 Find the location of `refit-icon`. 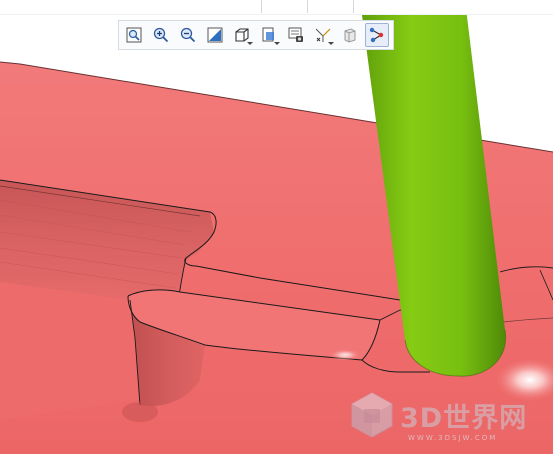

refit-icon is located at coordinates (134, 35).